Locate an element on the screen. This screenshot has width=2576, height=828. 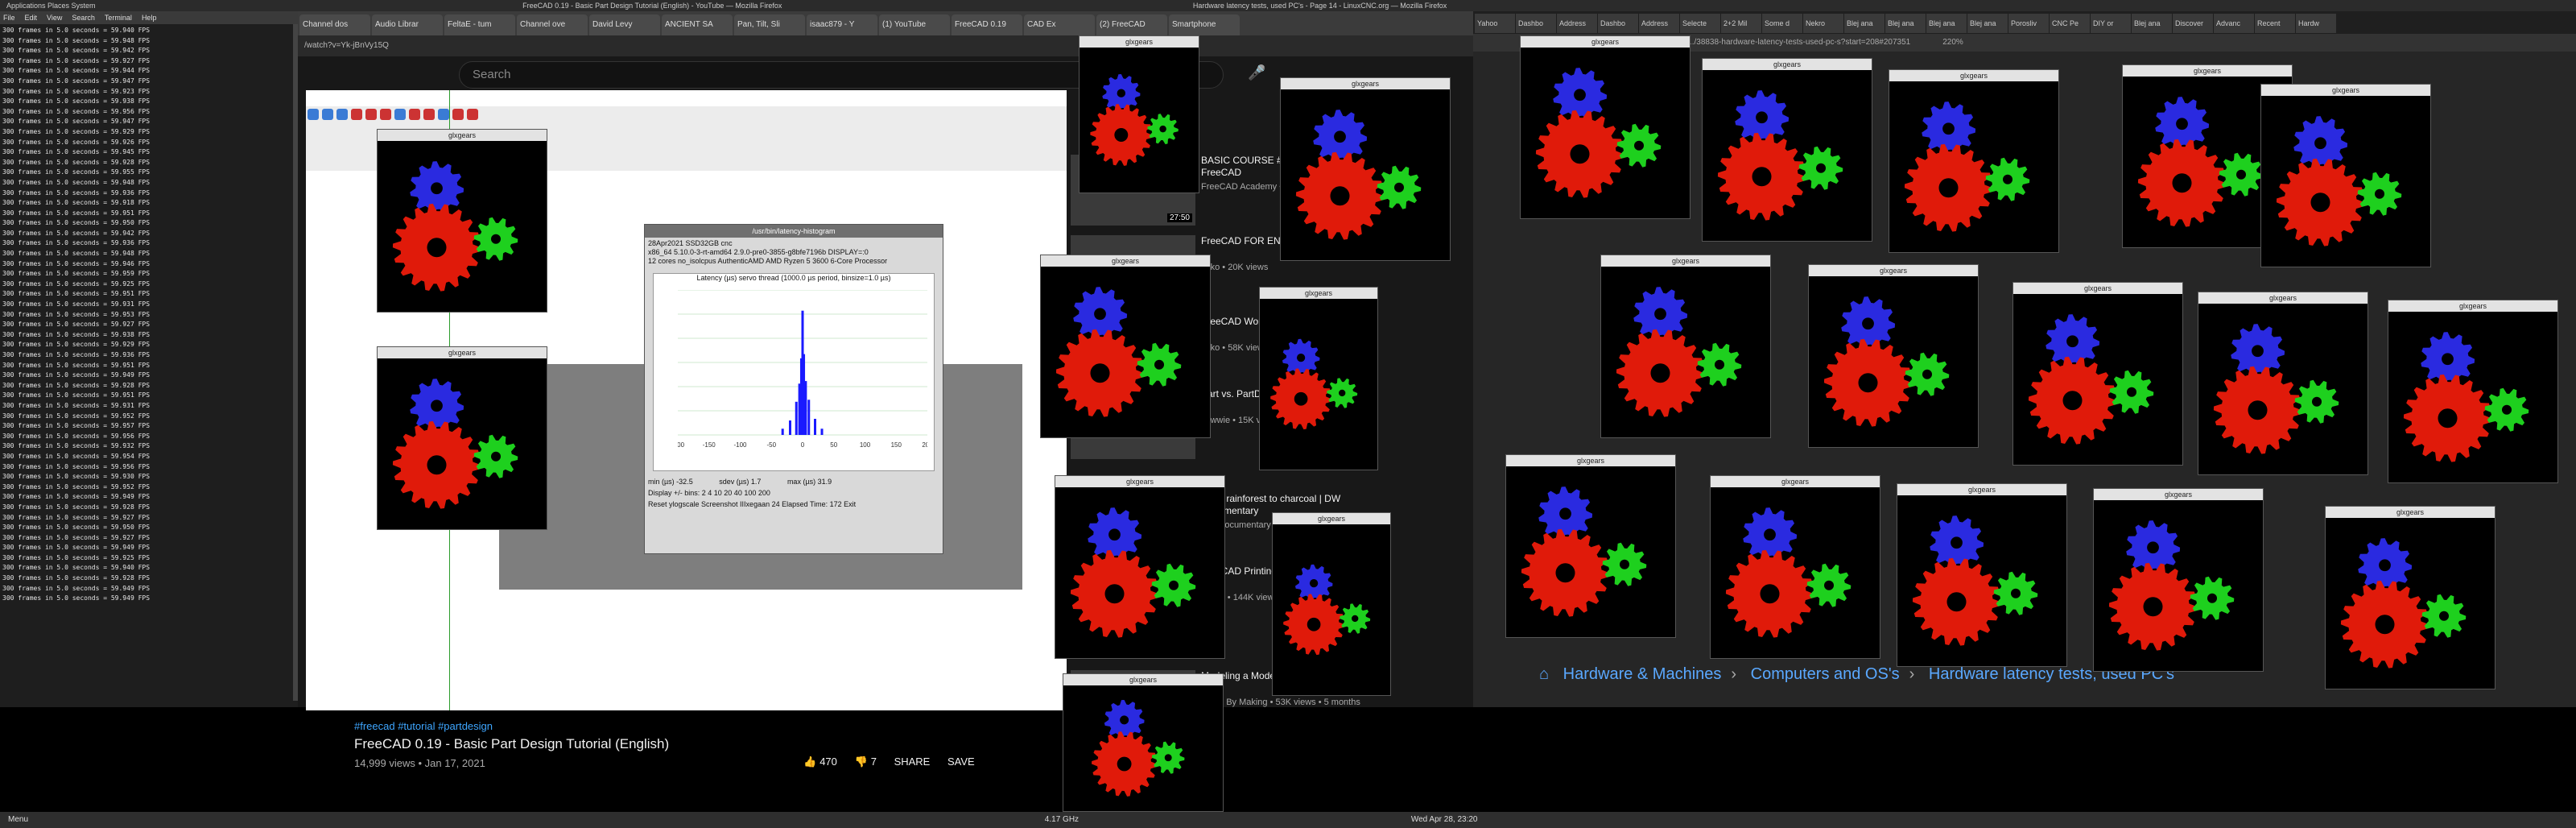
save-button: SAVE is located at coordinates (961, 762).